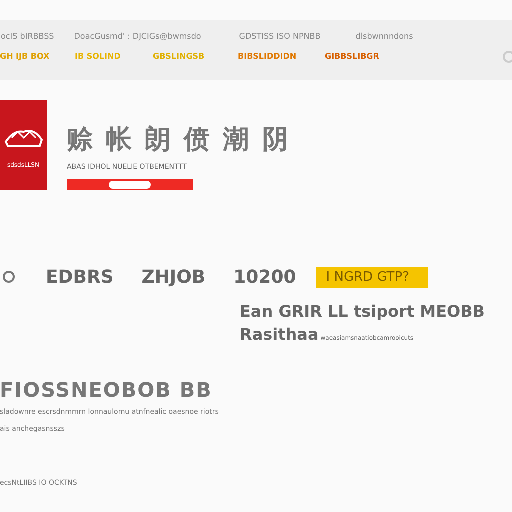  Describe the element at coordinates (98, 56) in the screenshot. I see `category-link: IB SOLIND` at that location.